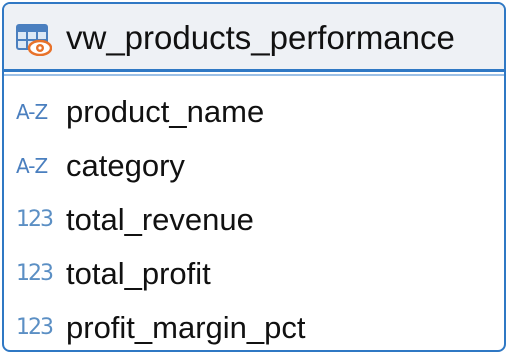 Image resolution: width=512 pixels, height=358 pixels. I want to click on column-name: total_profit, so click(138, 273).